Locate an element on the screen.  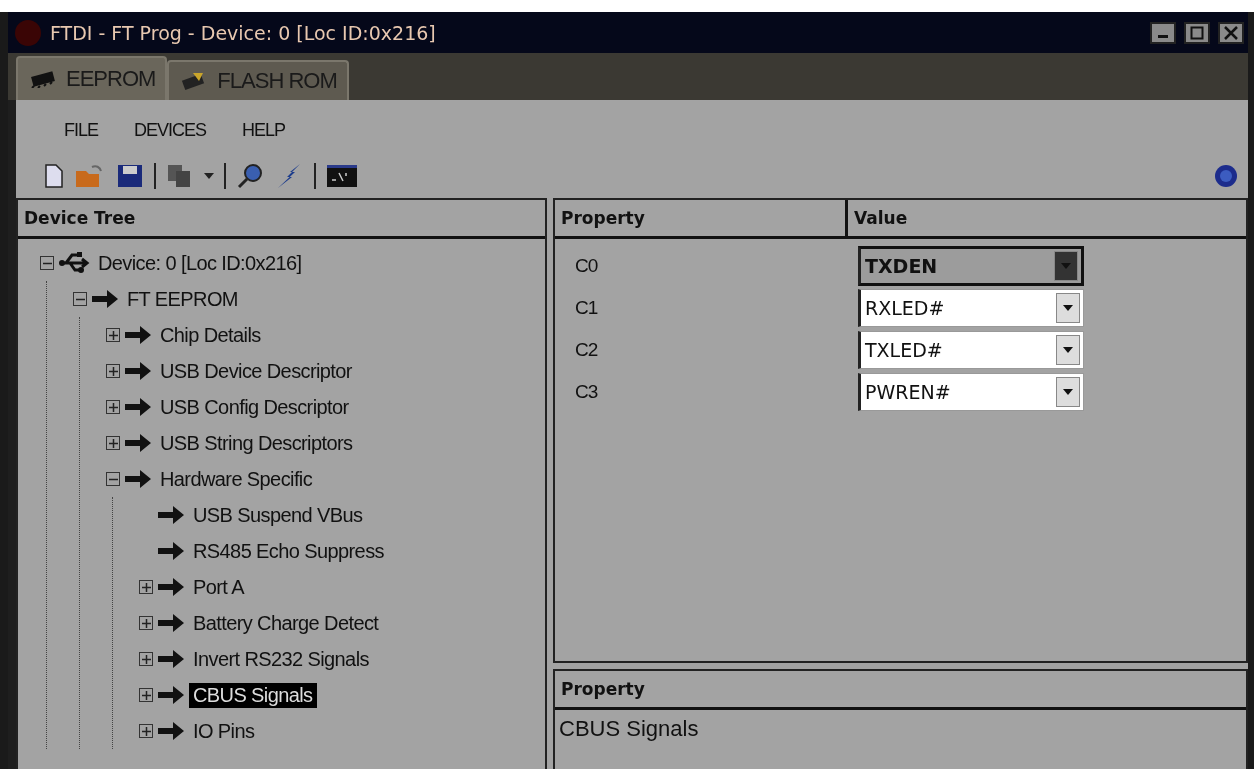
tree-item: Hardware Specific is located at coordinates (236, 479).